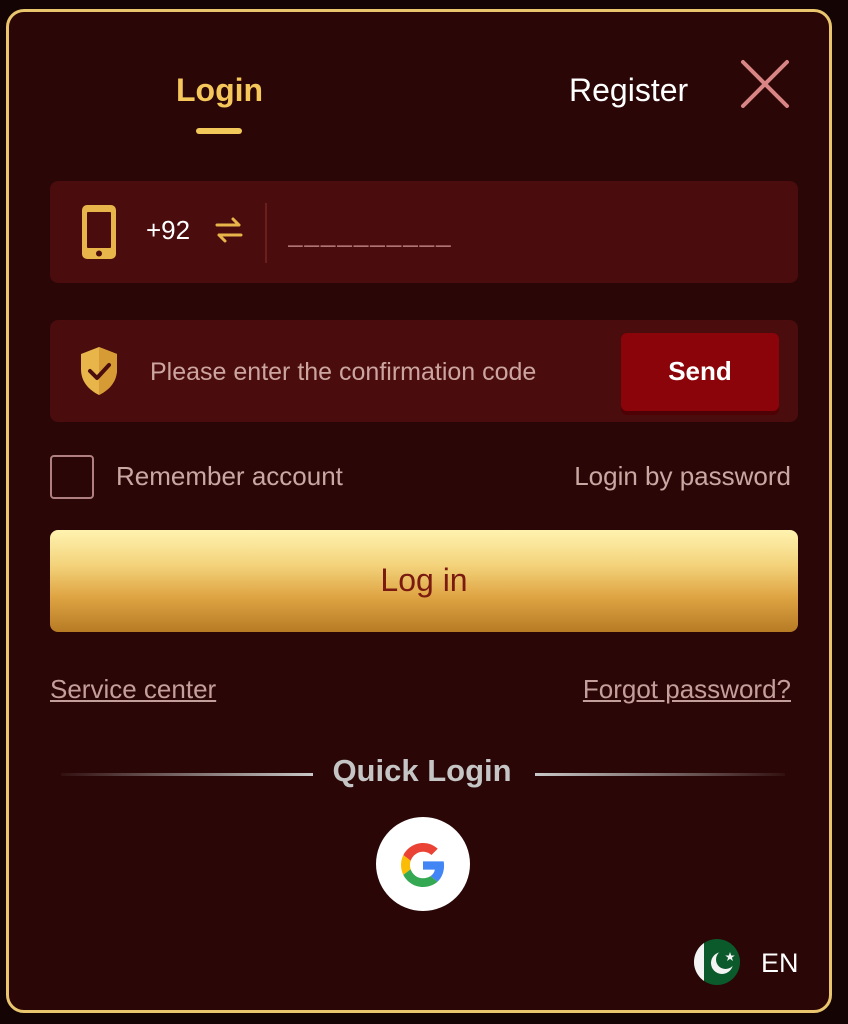 The image size is (848, 1024). I want to click on remember-account-checkbox, so click(72, 477).